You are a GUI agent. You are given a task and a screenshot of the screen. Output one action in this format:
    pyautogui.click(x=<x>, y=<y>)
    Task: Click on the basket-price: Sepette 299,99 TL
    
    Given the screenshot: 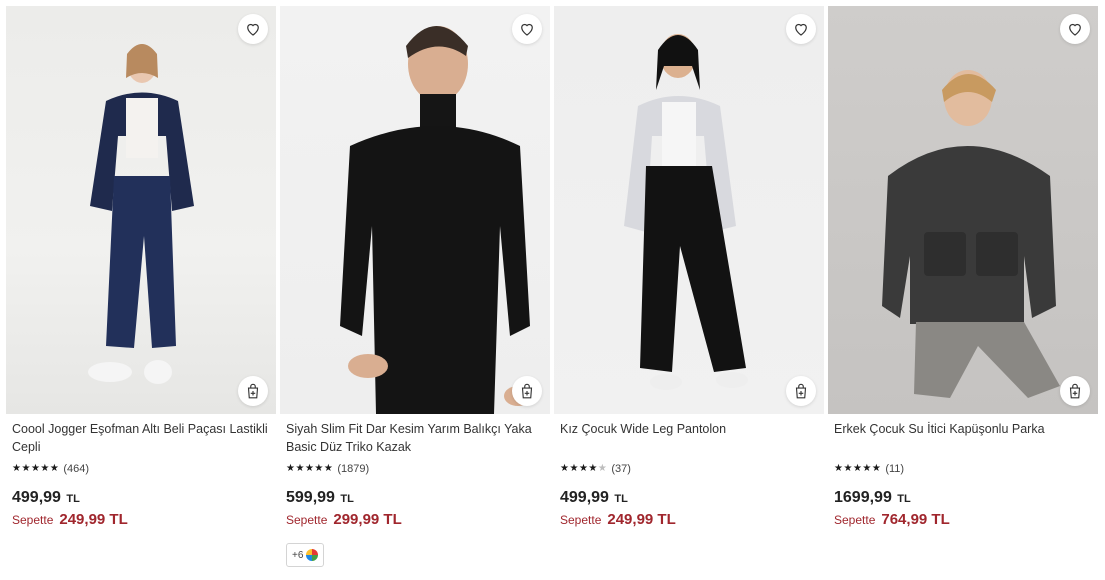 What is the action you would take?
    pyautogui.click(x=415, y=519)
    